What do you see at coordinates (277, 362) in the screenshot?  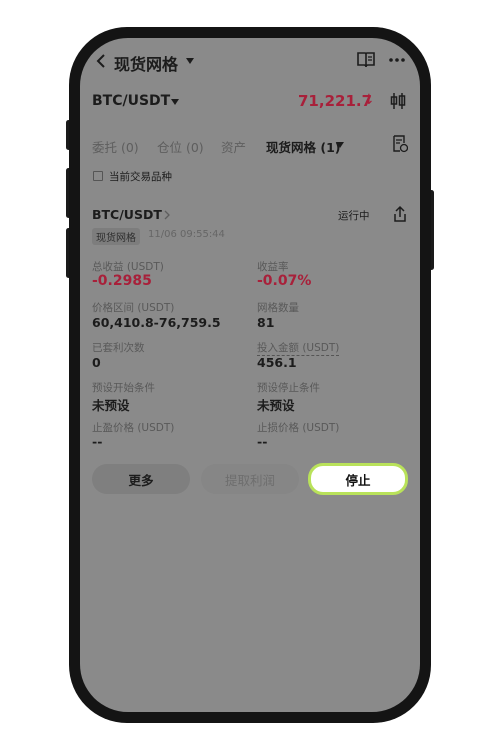 I see `investment-value: 456.1` at bounding box center [277, 362].